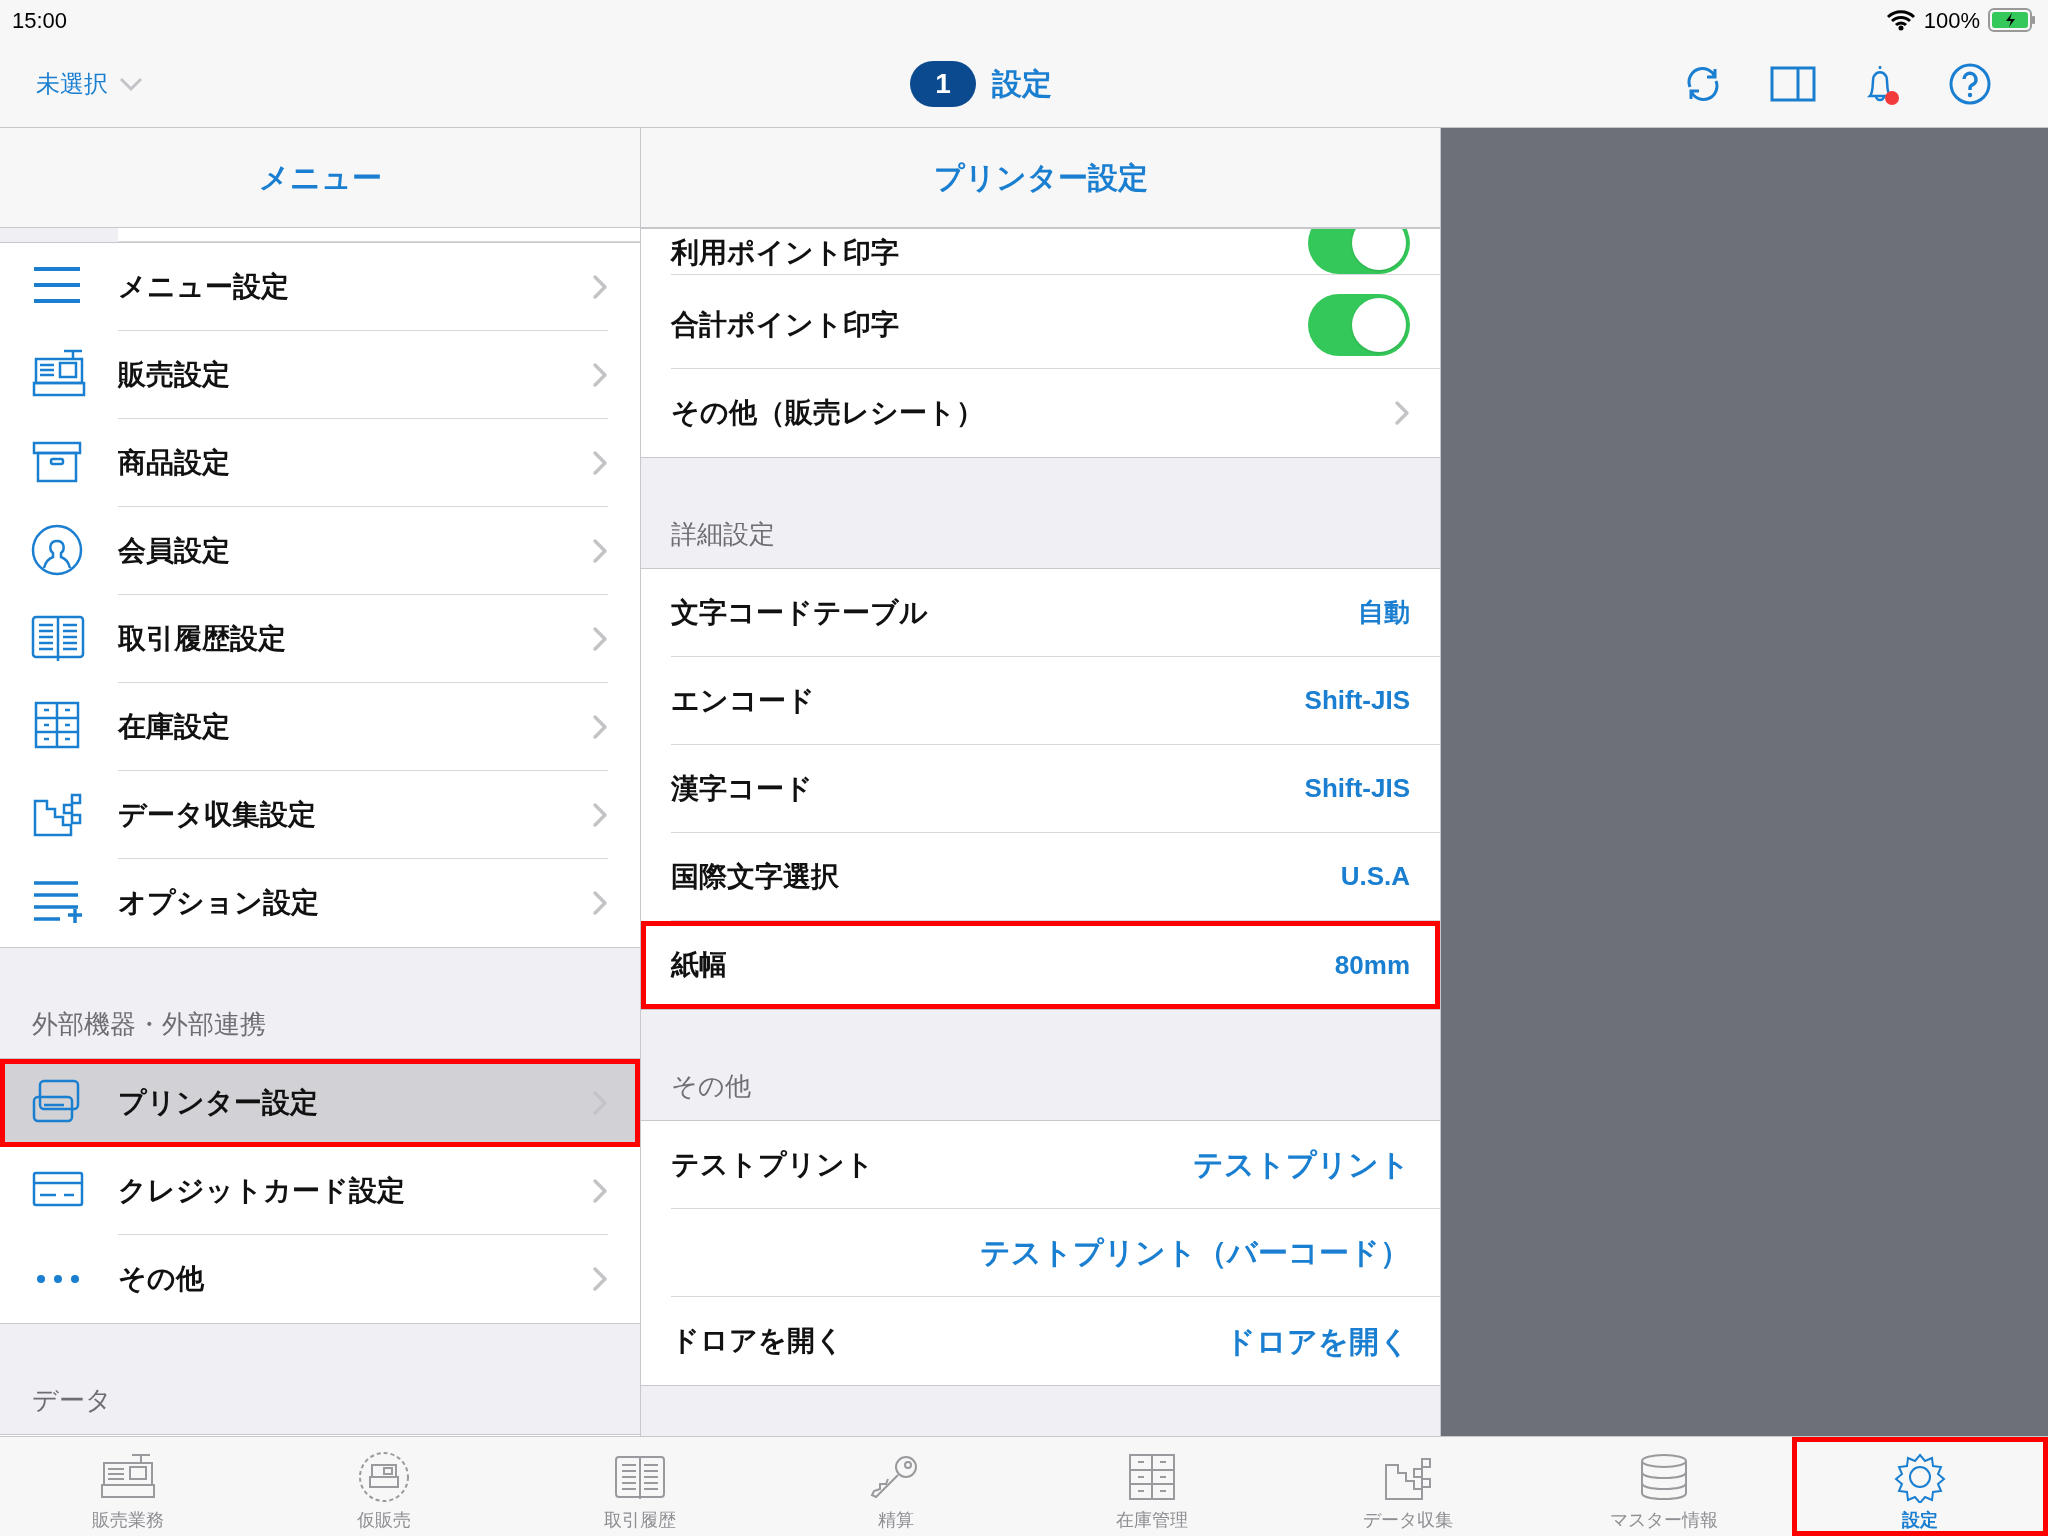 The width and height of the screenshot is (2048, 1536). Describe the element at coordinates (161, 1279) in the screenshot. I see `menu-item-label: その他` at that location.